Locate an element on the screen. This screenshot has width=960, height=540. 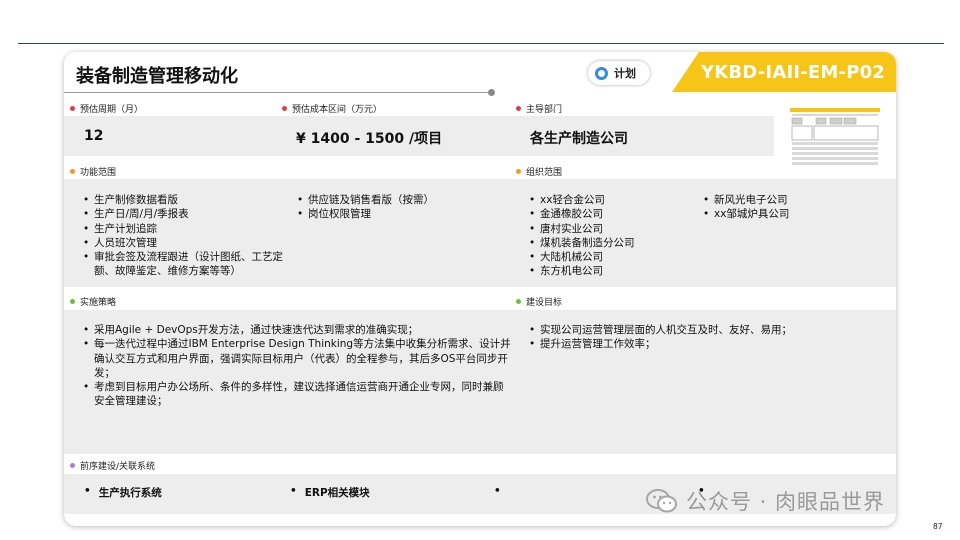
plan-status-badge: 计划 is located at coordinates (619, 73).